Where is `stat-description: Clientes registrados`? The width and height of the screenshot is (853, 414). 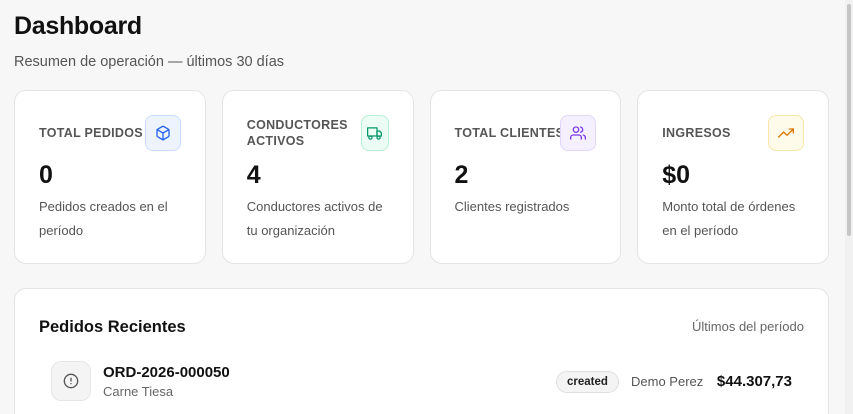
stat-description: Clientes registrados is located at coordinates (512, 206).